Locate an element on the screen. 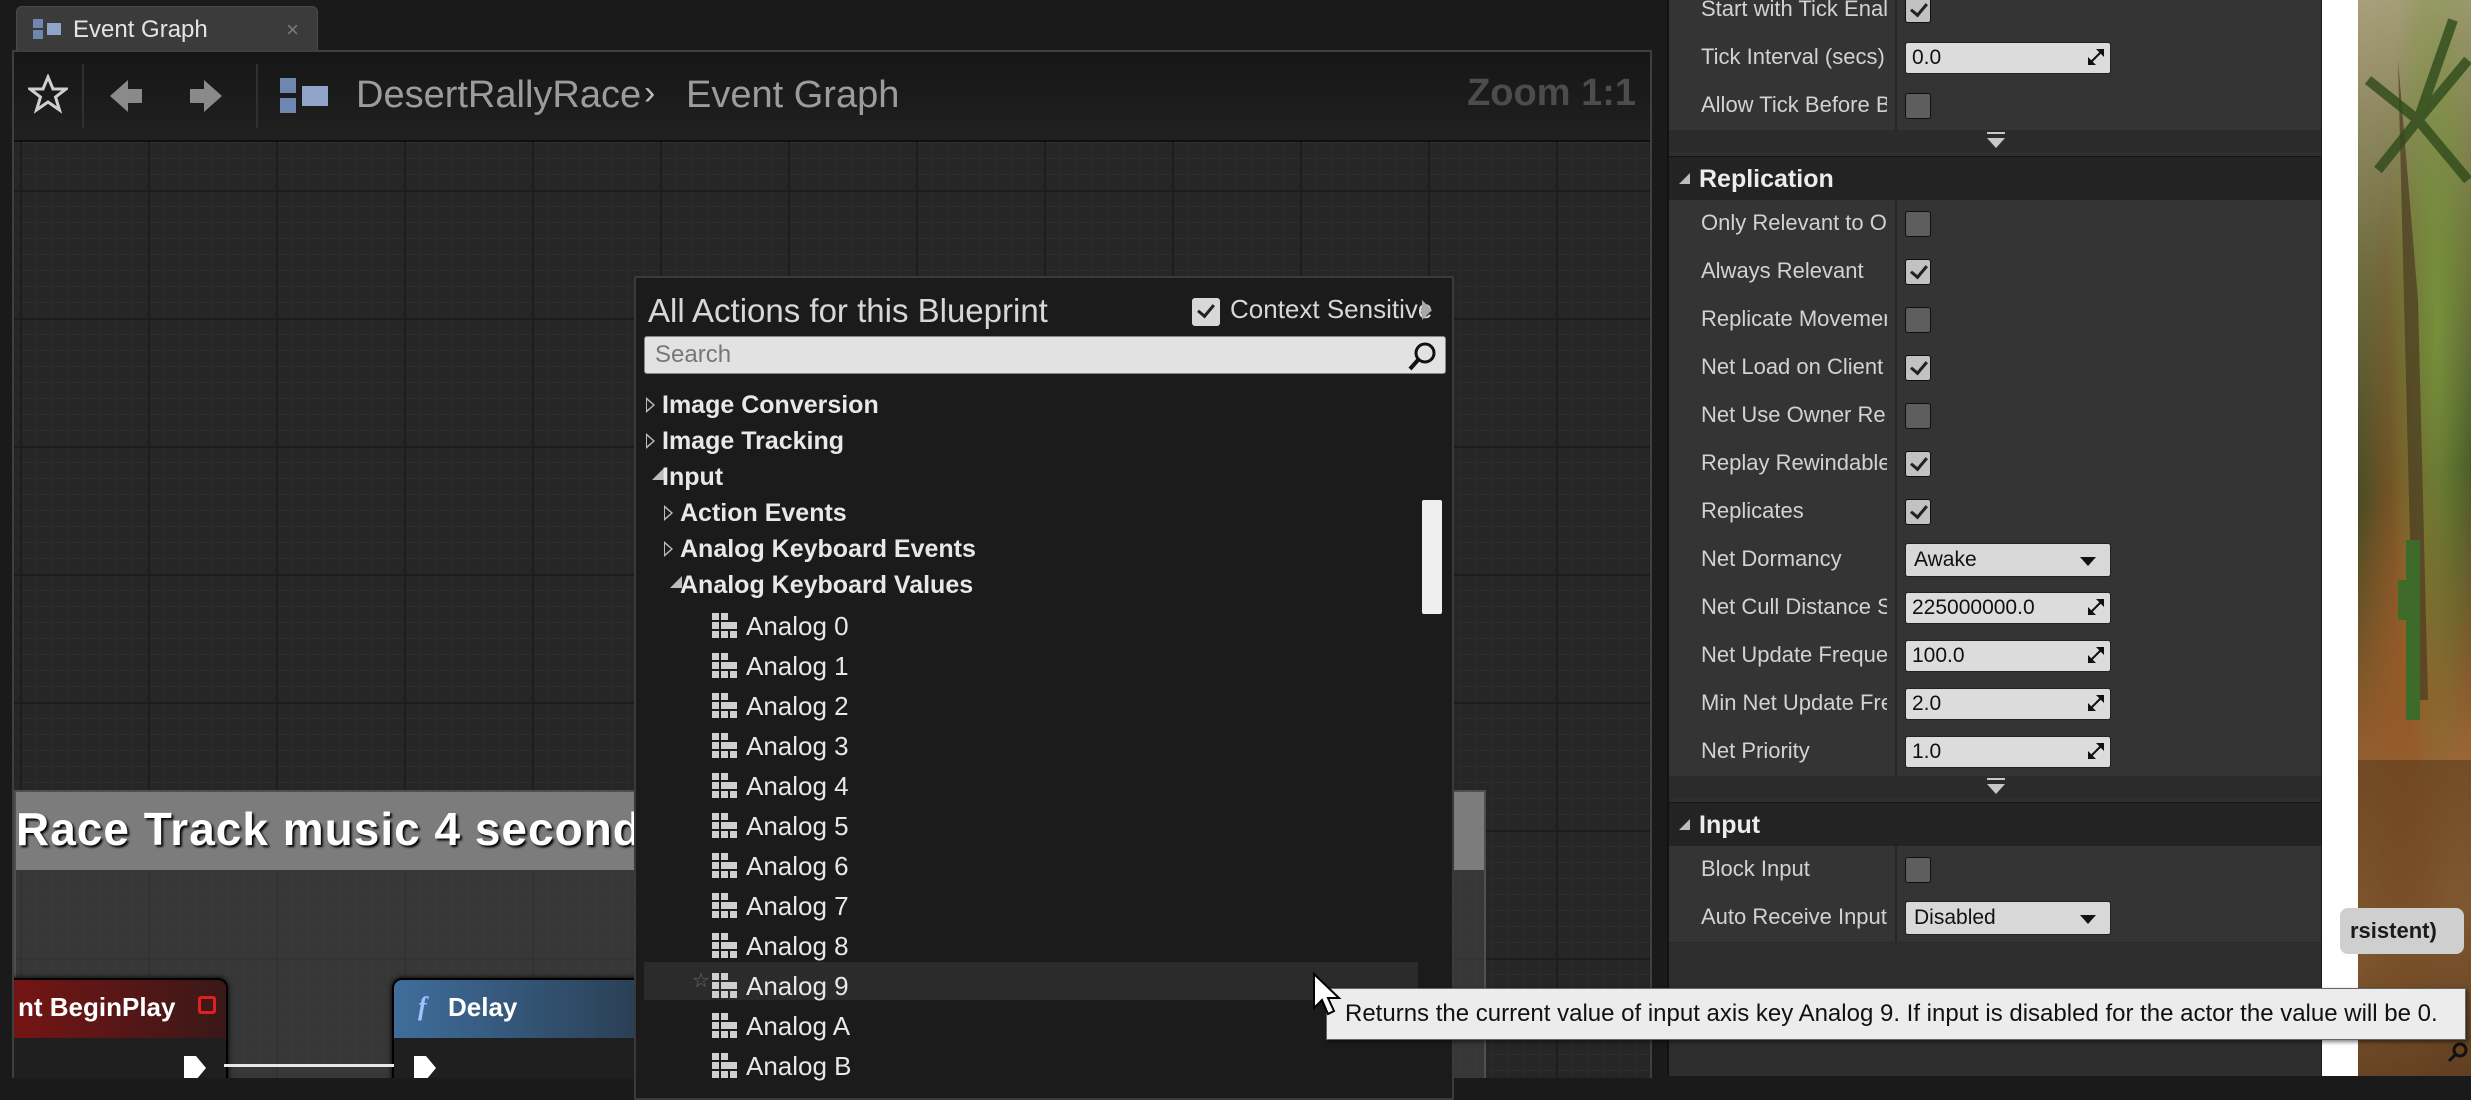 Image resolution: width=2471 pixels, height=1100 pixels. tree-category-input: Input is located at coordinates (1031, 478).